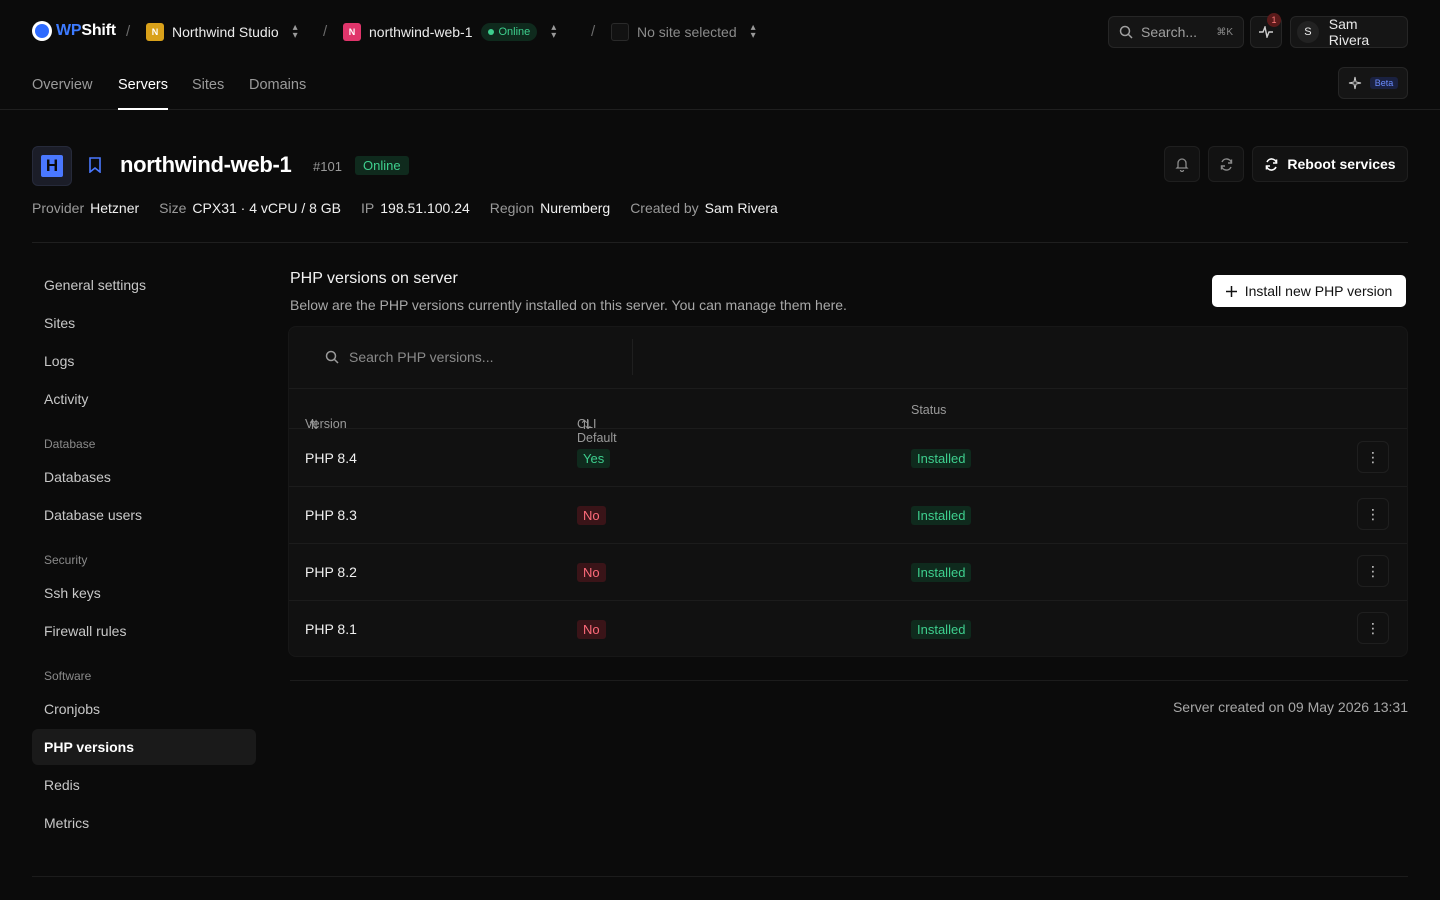 The width and height of the screenshot is (1440, 900). What do you see at coordinates (143, 93) in the screenshot?
I see `tab-servers: Servers` at bounding box center [143, 93].